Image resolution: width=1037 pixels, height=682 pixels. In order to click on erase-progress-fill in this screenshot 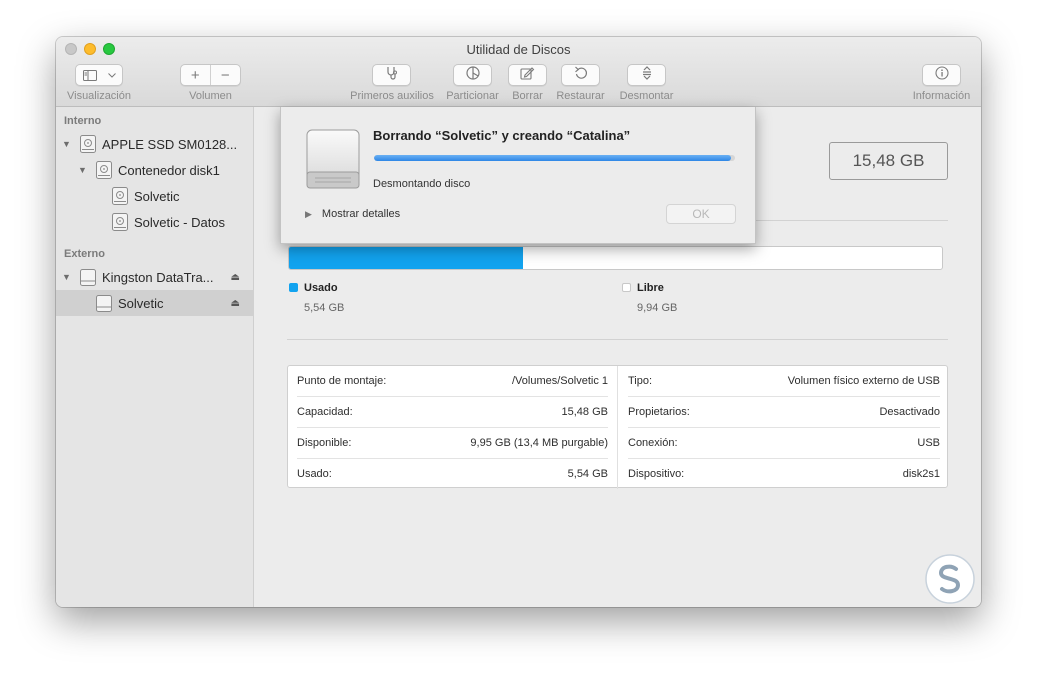, I will do `click(553, 158)`.